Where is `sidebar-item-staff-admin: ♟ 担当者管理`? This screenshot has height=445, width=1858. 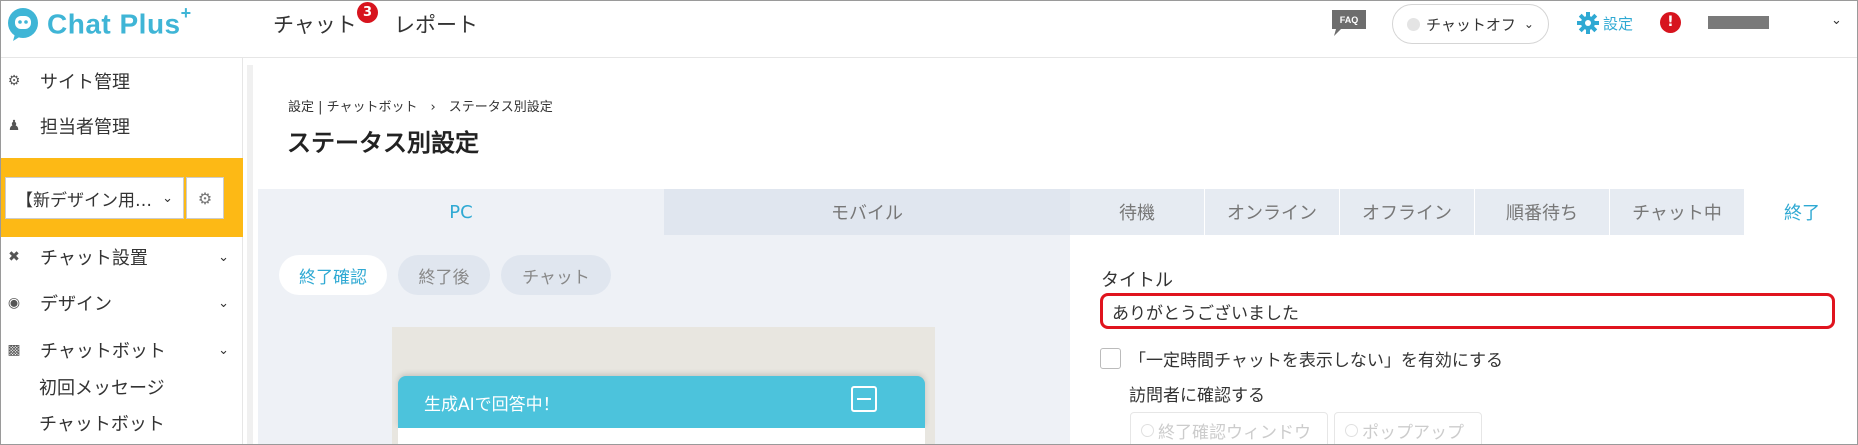 sidebar-item-staff-admin: ♟ 担当者管理 is located at coordinates (122, 126).